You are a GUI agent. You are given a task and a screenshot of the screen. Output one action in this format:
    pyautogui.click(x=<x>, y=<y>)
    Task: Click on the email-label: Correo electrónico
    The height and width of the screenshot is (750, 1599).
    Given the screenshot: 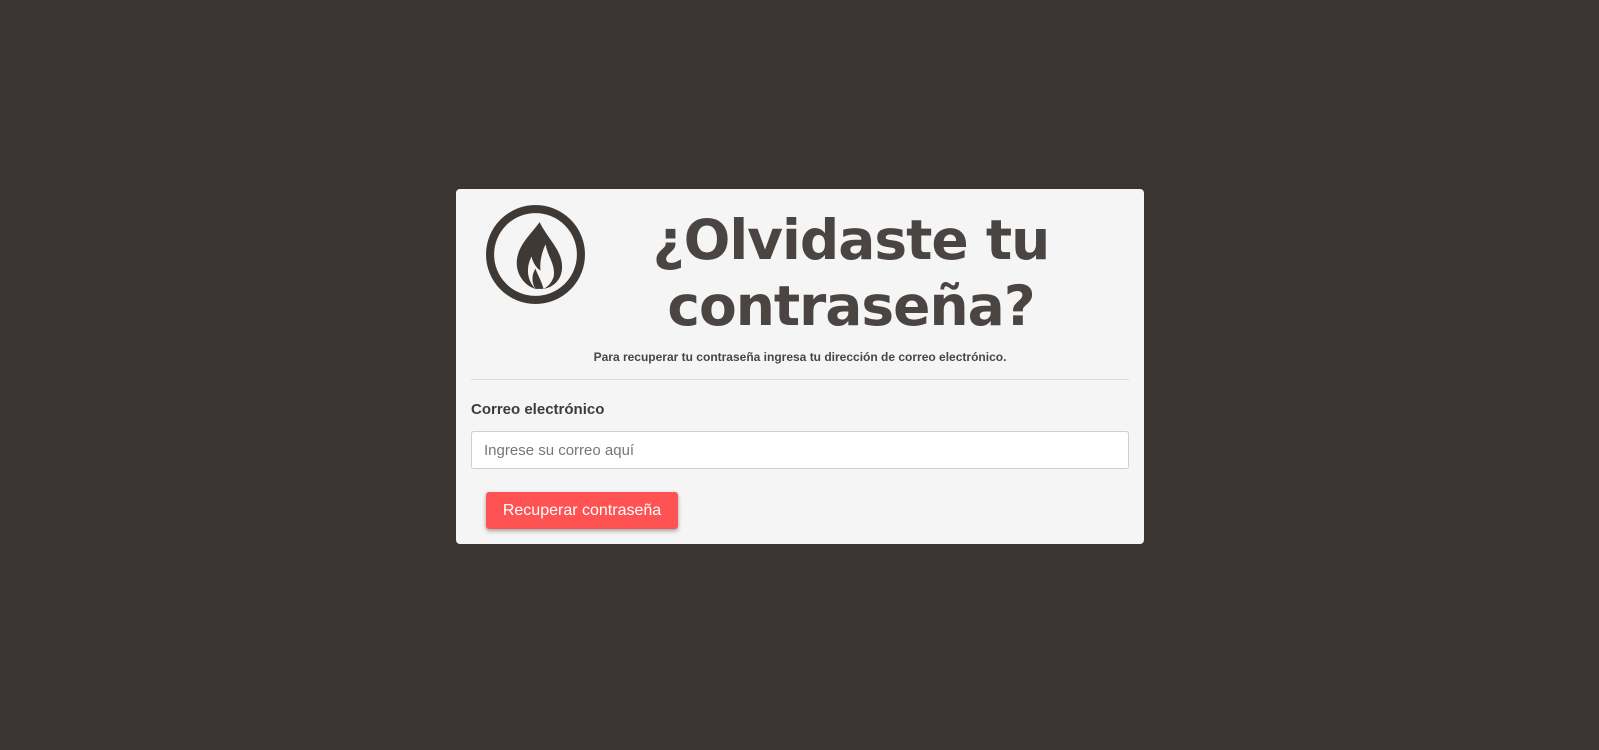 What is the action you would take?
    pyautogui.click(x=538, y=409)
    